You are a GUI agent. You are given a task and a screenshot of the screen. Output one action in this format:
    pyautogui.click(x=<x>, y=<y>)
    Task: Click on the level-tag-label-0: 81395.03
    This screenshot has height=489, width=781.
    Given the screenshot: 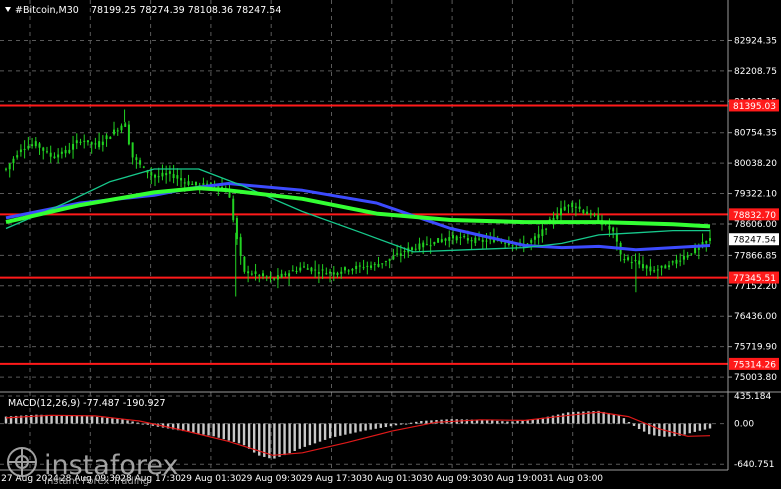 What is the action you would take?
    pyautogui.click(x=754, y=107)
    